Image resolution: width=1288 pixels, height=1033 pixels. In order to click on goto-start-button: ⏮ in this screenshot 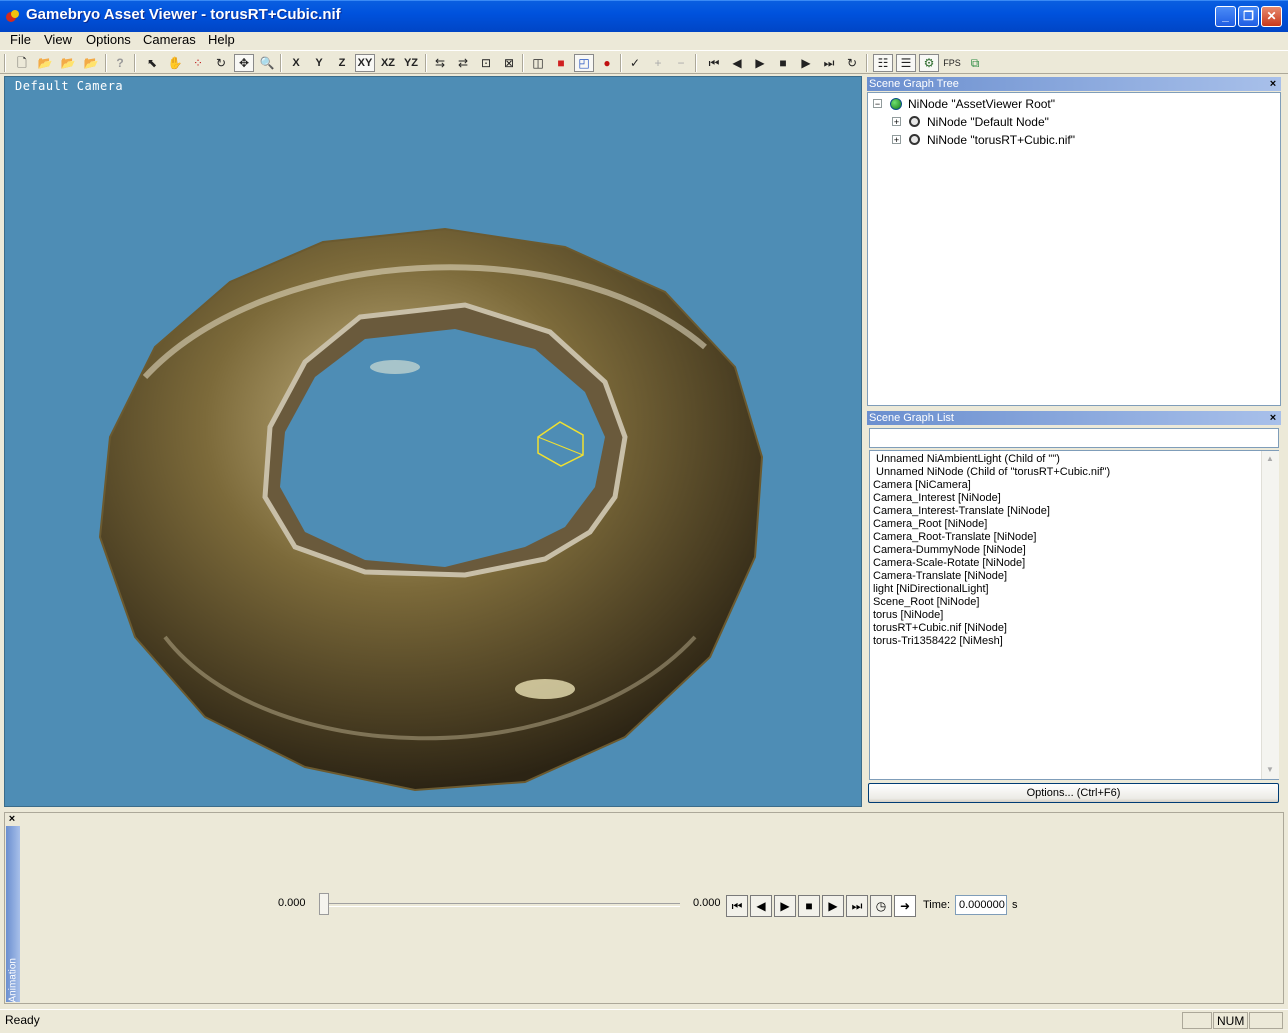, I will do `click(737, 906)`.